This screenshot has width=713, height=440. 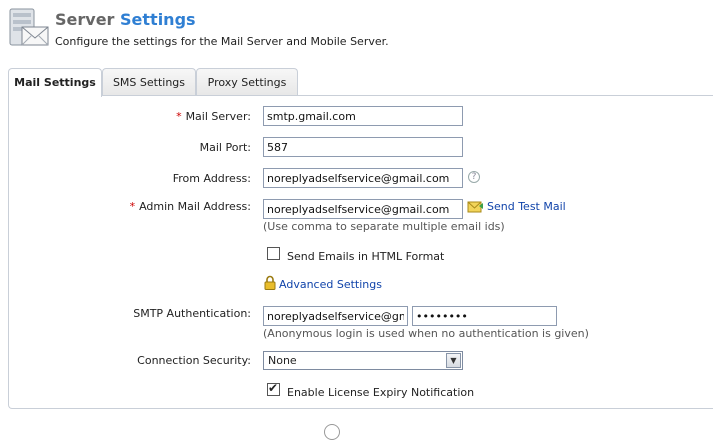 I want to click on license-expiry-checkbox, so click(x=273, y=388).